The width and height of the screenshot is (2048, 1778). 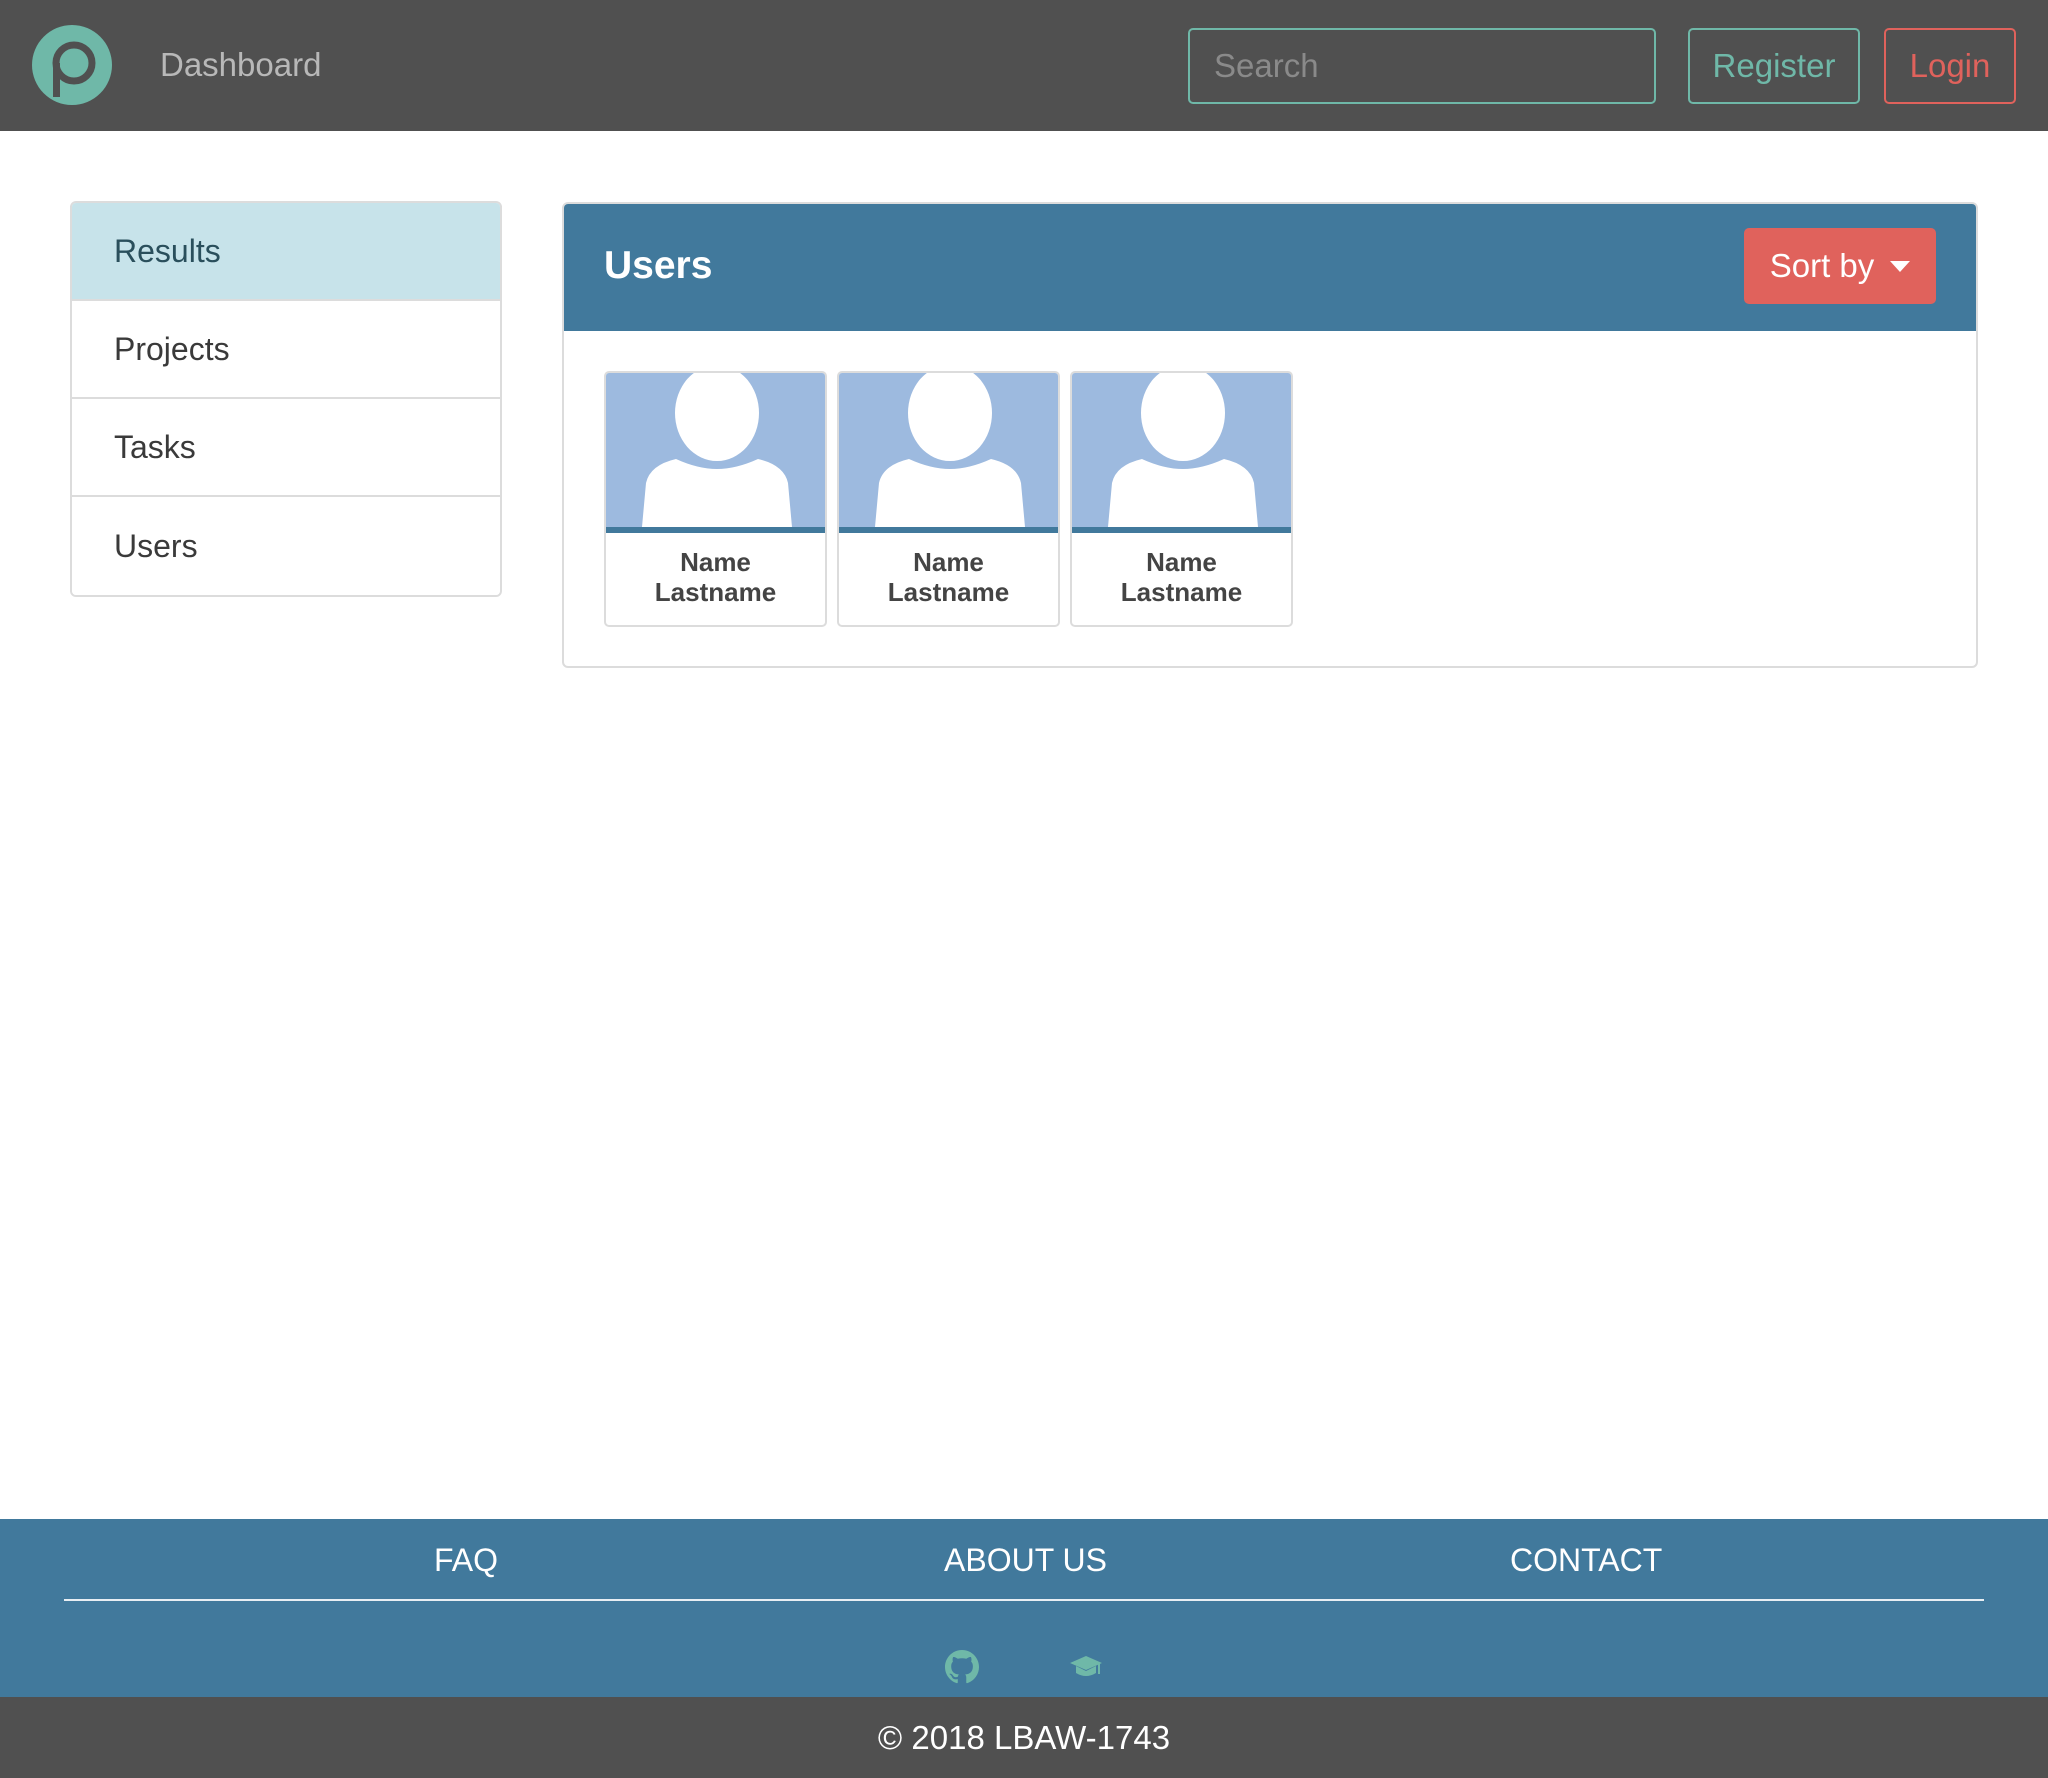 I want to click on sidebar: Results Projects Tasks Users, so click(x=286, y=399).